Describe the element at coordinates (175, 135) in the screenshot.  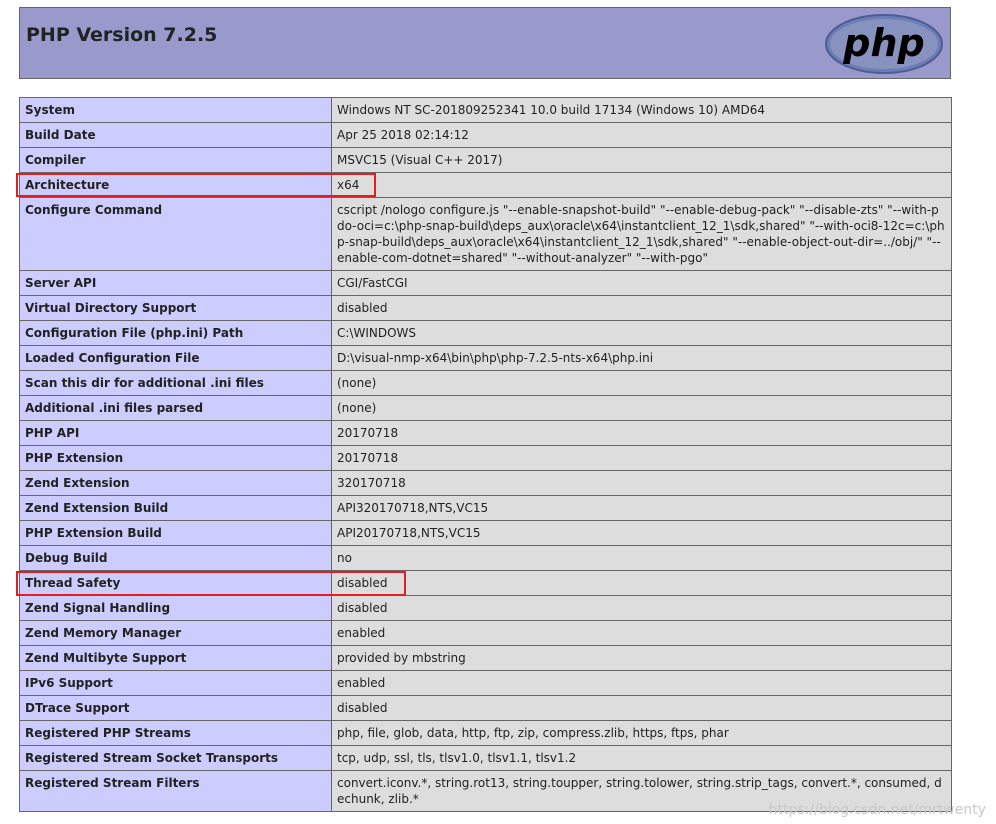
I see `row-label: Build Date` at that location.